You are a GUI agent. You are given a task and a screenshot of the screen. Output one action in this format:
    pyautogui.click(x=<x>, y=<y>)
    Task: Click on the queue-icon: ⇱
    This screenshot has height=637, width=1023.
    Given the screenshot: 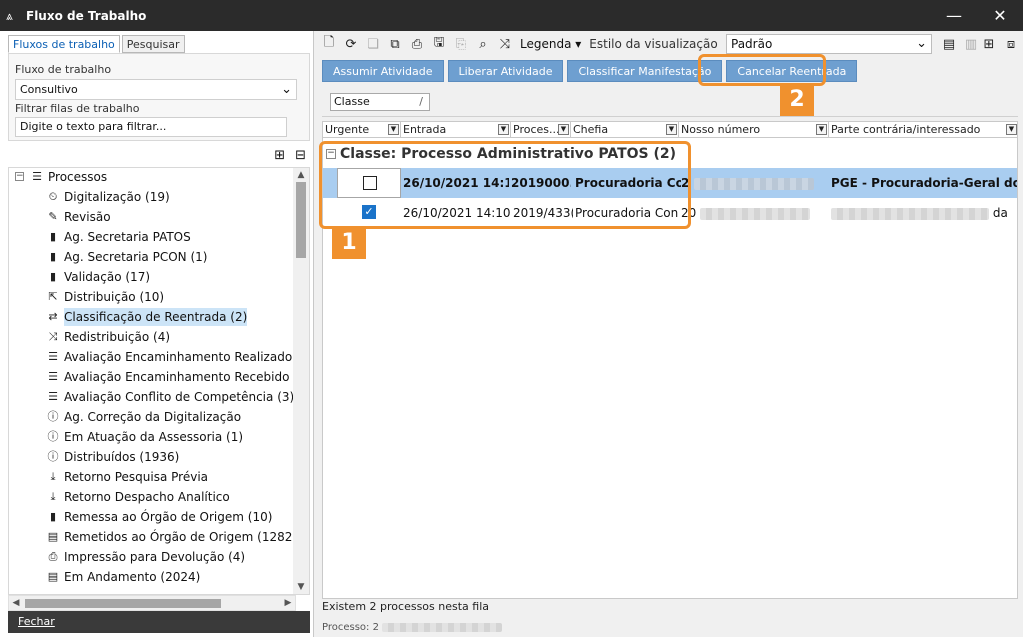 What is the action you would take?
    pyautogui.click(x=53, y=296)
    